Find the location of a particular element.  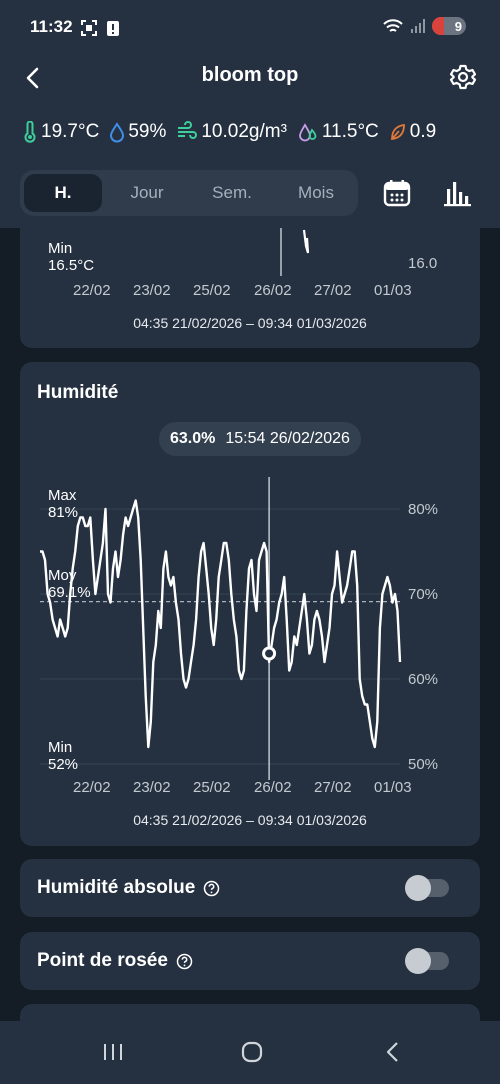

humidity-avg-value: 69.1% is located at coordinates (69, 592).